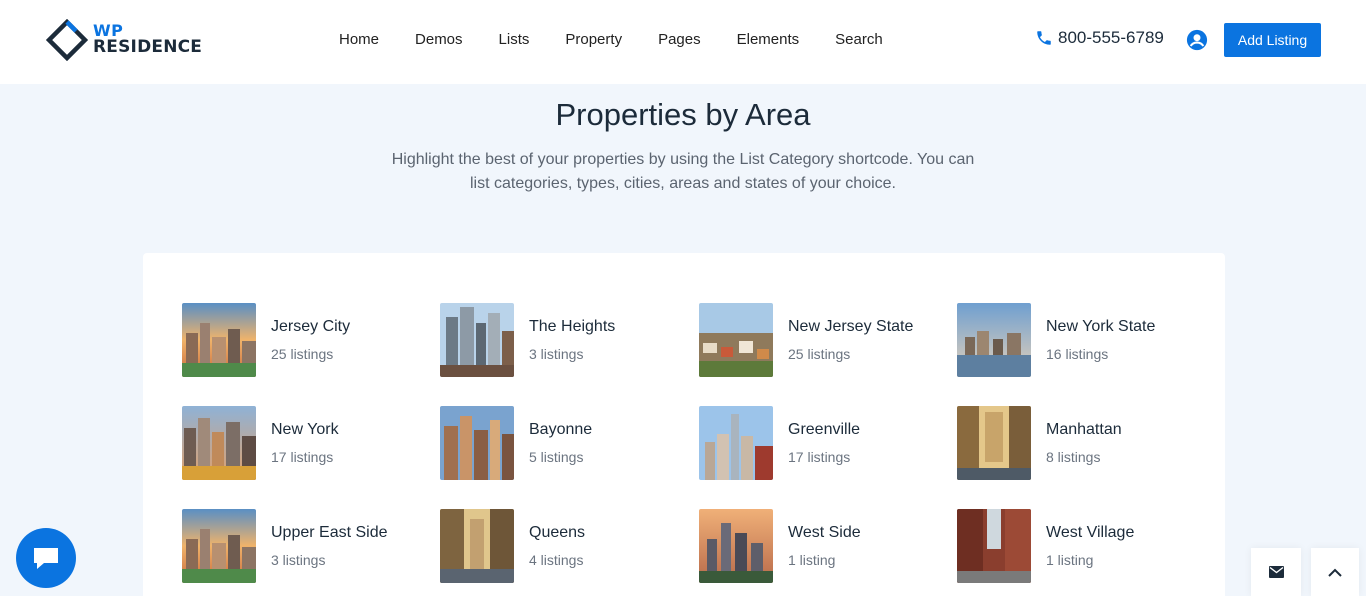 Image resolution: width=1366 pixels, height=596 pixels. Describe the element at coordinates (148, 47) in the screenshot. I see `logo-residence: RESIDENCE` at that location.